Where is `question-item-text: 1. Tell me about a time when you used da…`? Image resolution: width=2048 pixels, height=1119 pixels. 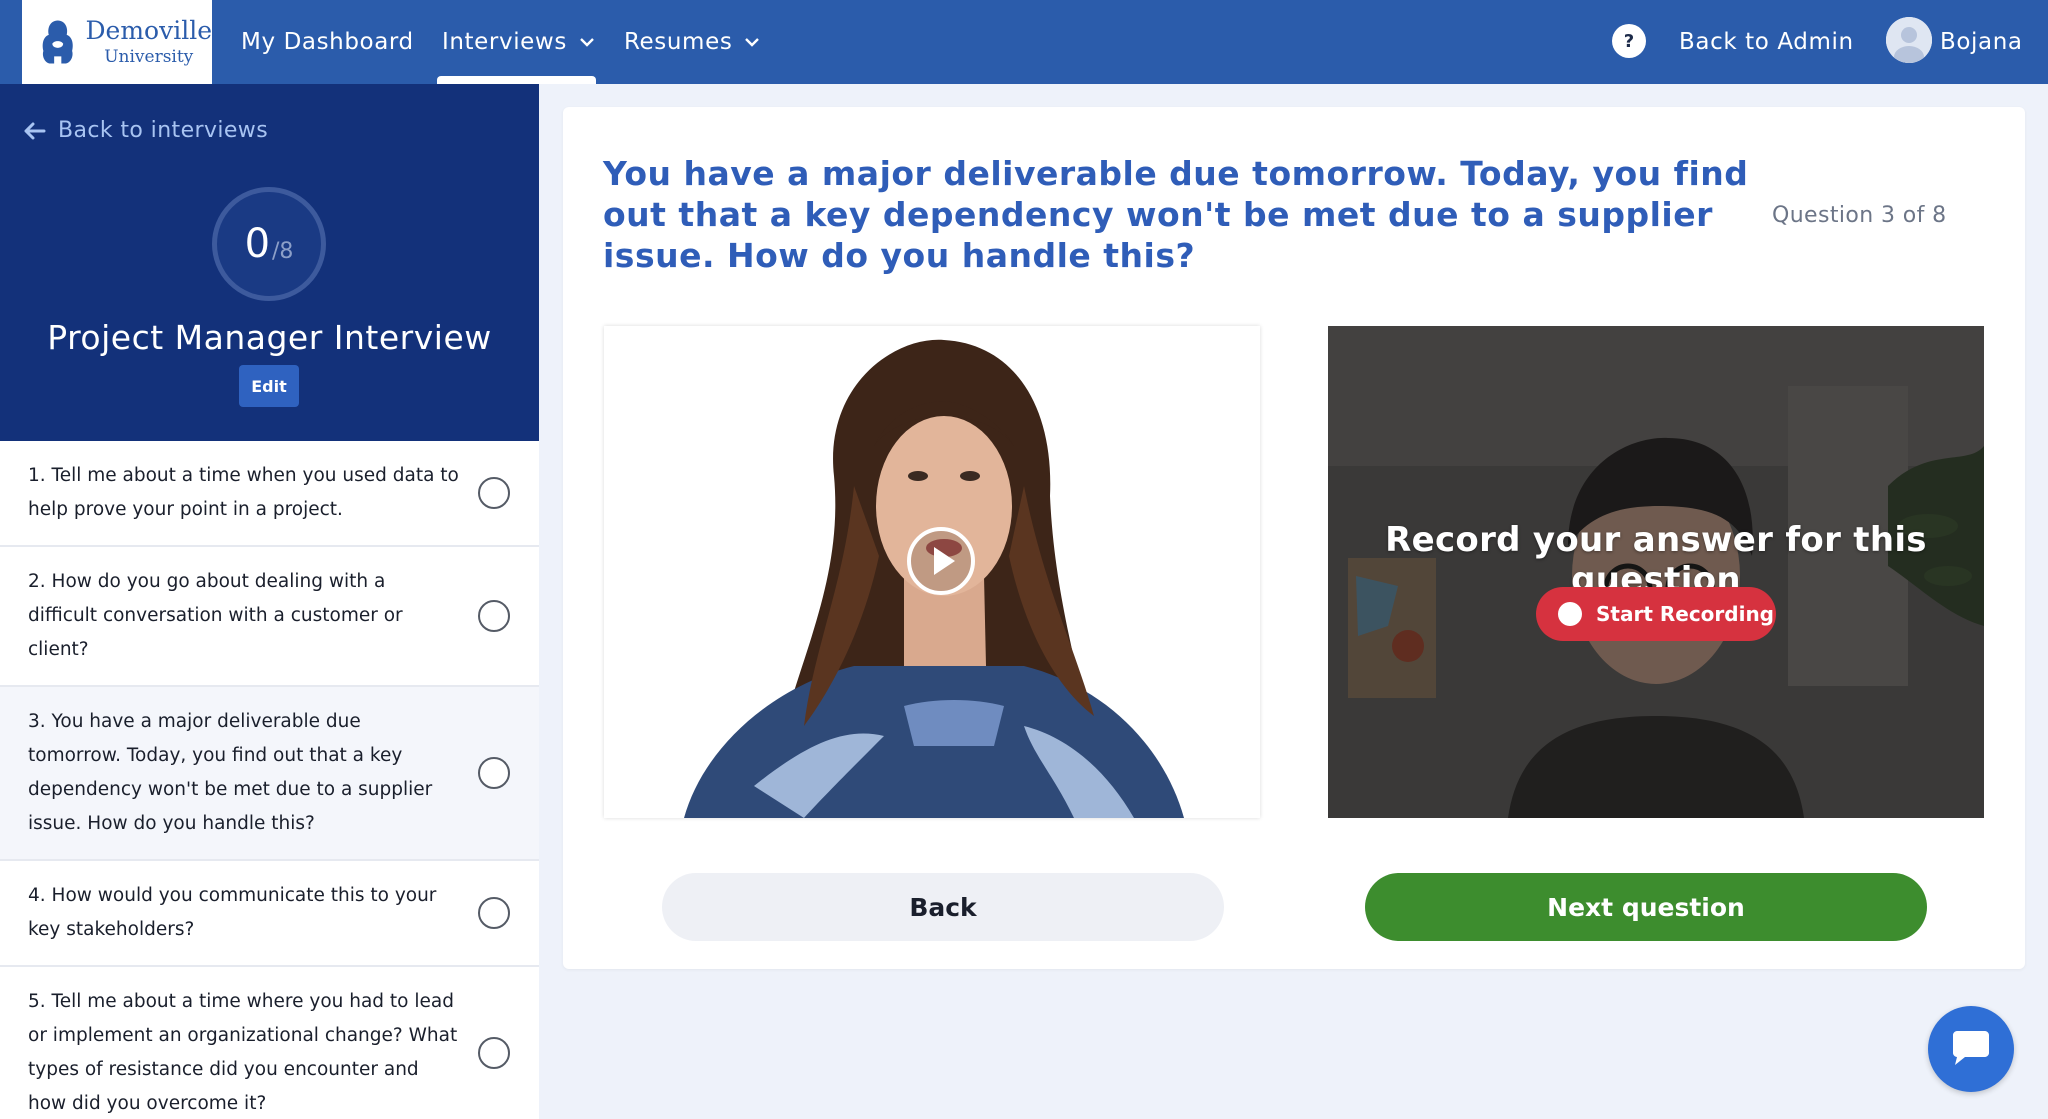
question-item-text: 1. Tell me about a time when you used da… is located at coordinates (243, 492).